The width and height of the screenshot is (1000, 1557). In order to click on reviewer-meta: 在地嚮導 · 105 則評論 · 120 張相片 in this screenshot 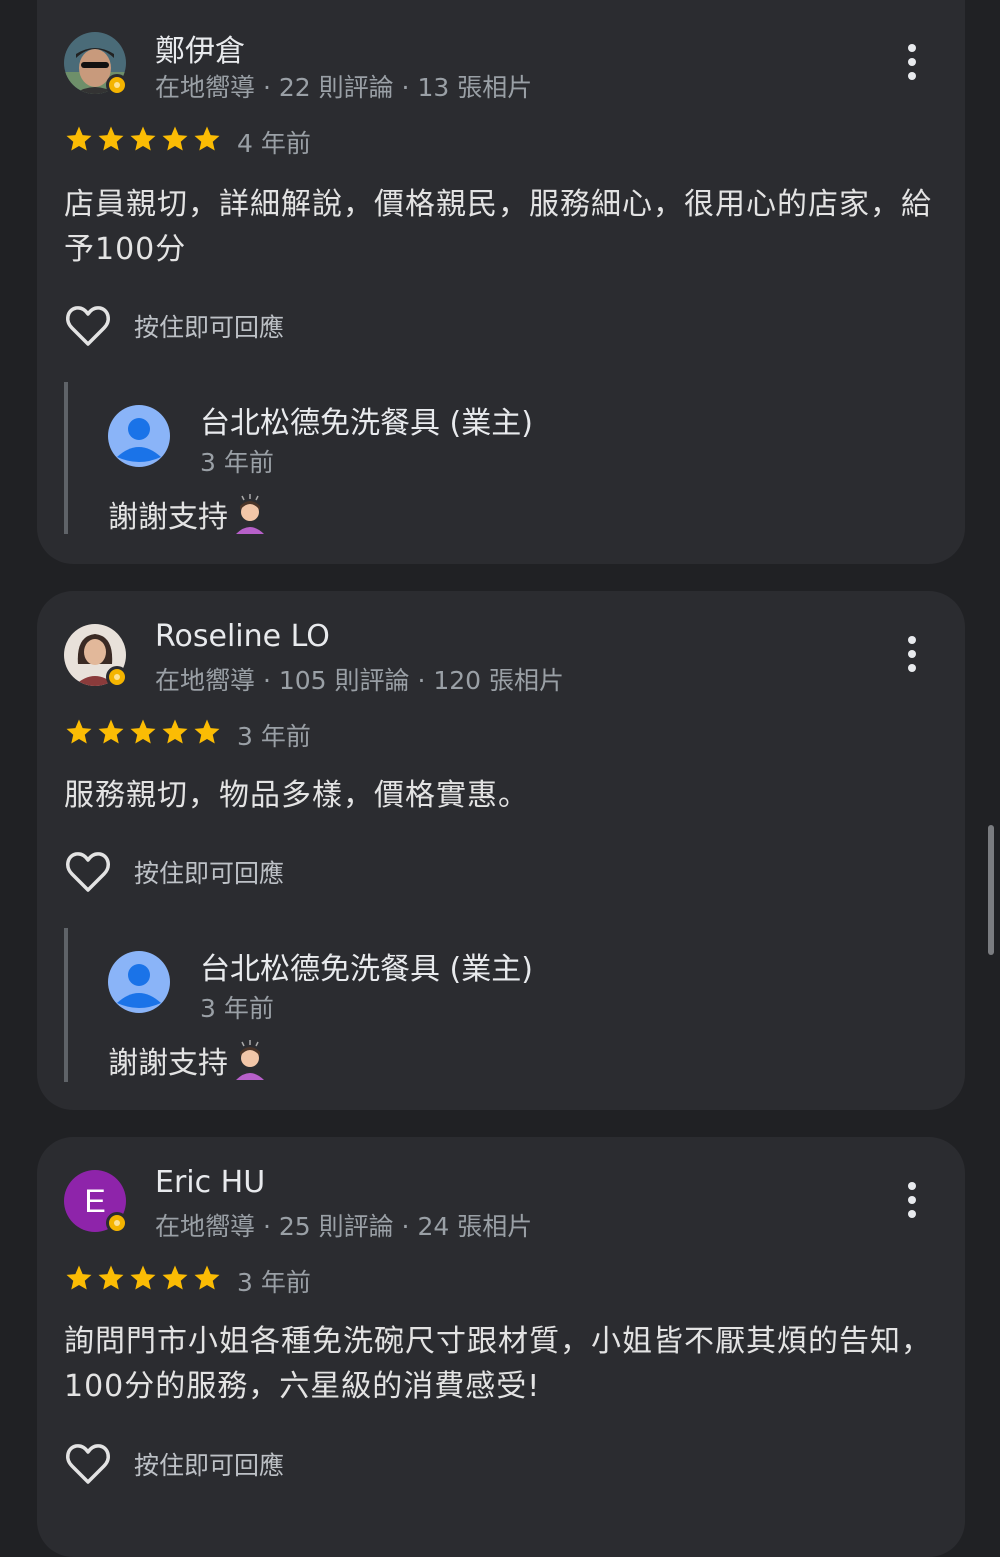, I will do `click(360, 680)`.